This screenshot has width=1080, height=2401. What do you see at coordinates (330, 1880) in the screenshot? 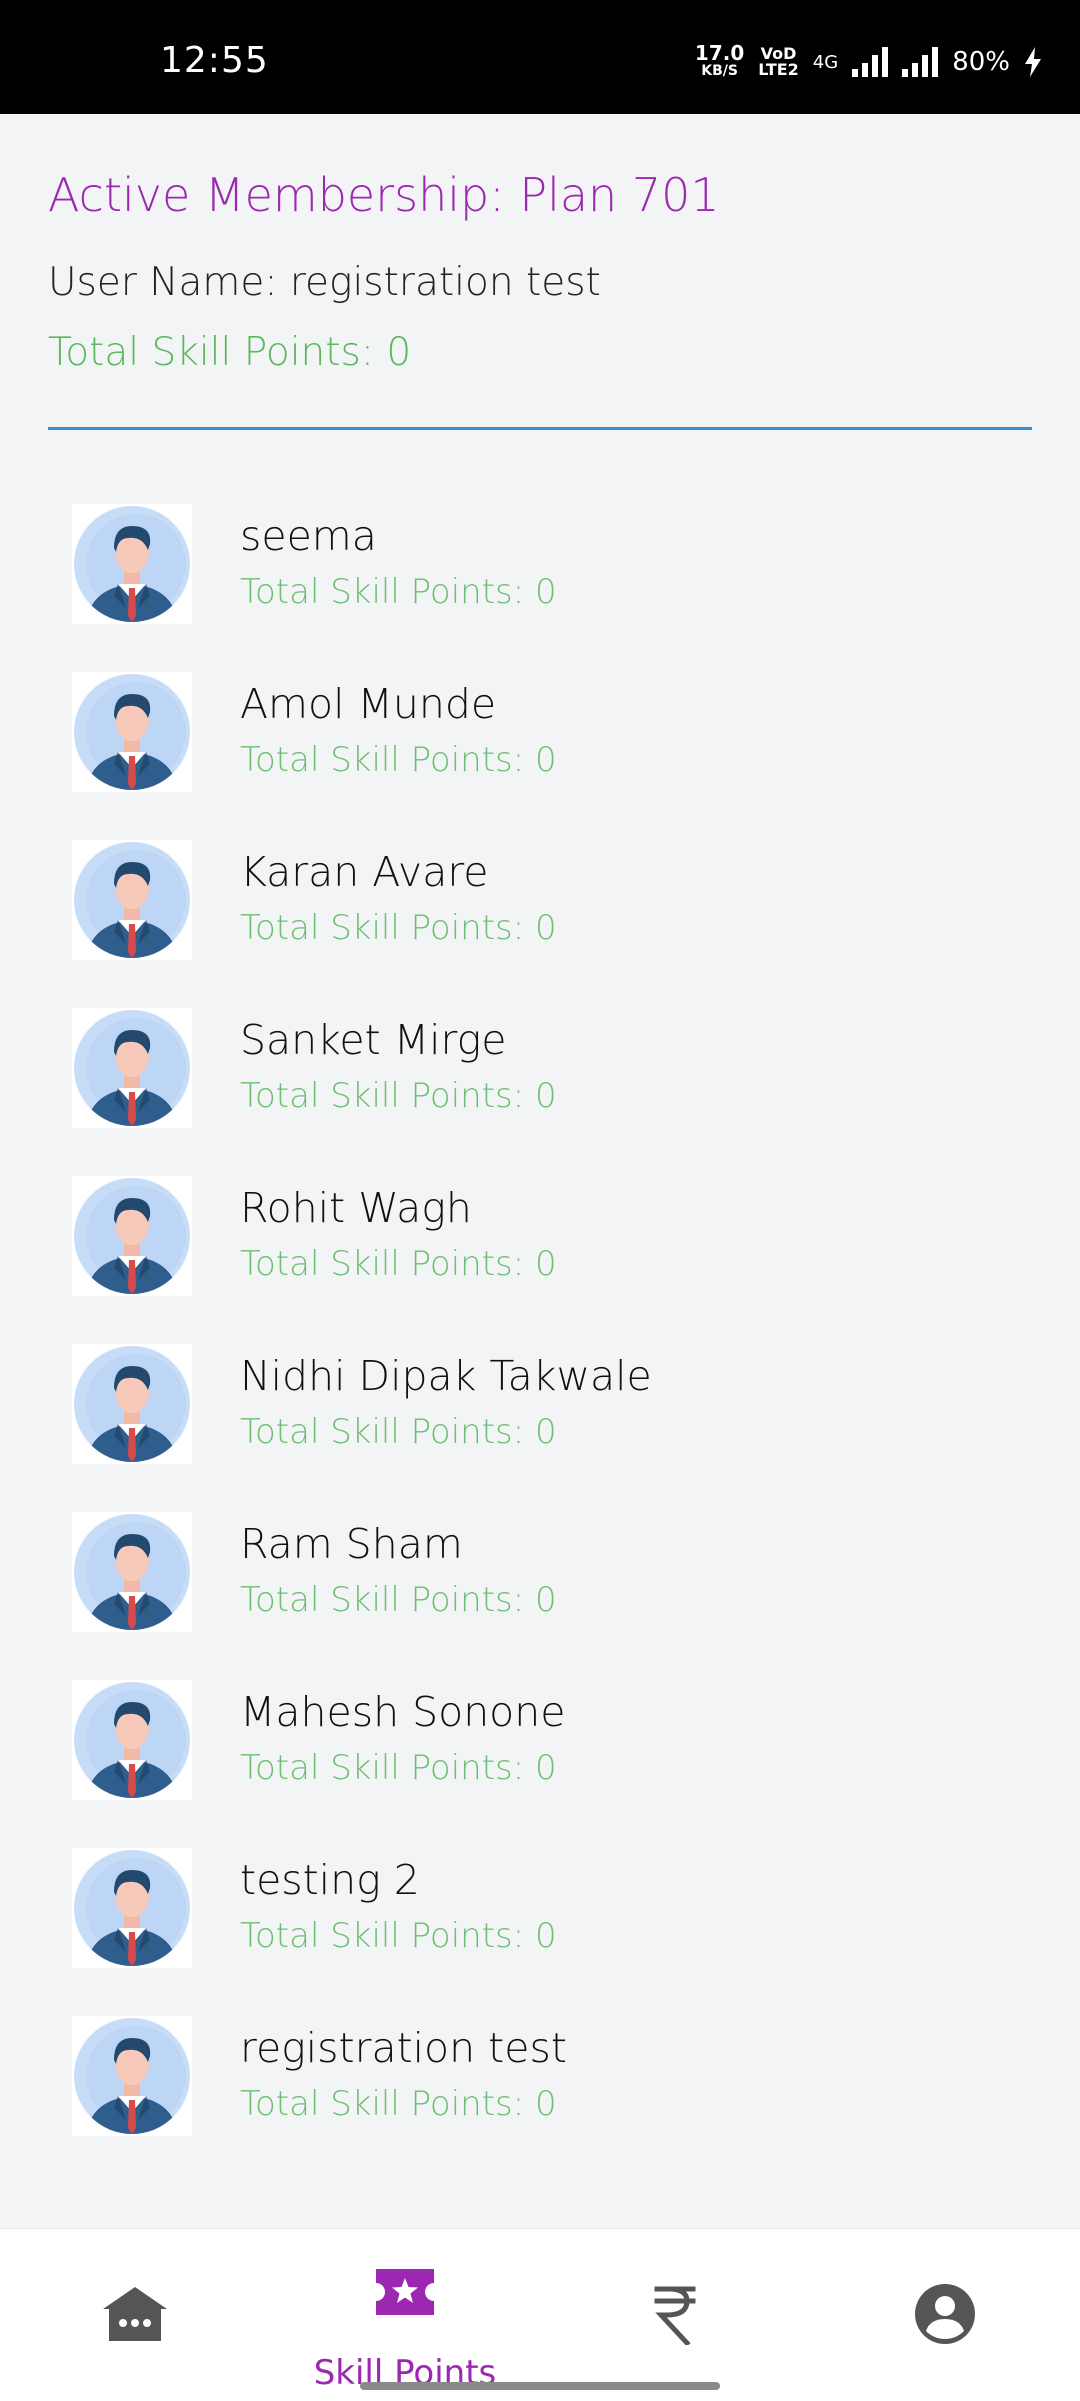
I see `member-name: testing 2` at bounding box center [330, 1880].